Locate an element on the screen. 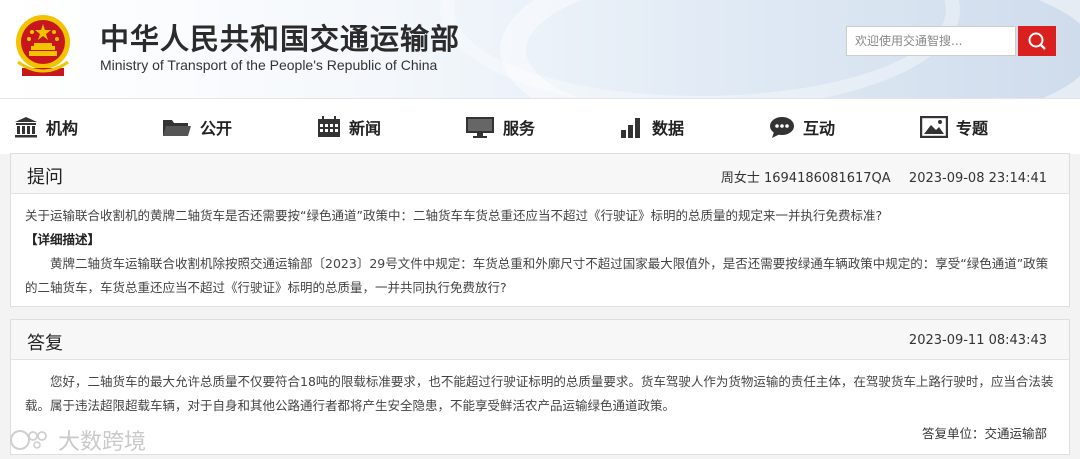  national-emblem-icon is located at coordinates (43, 46).